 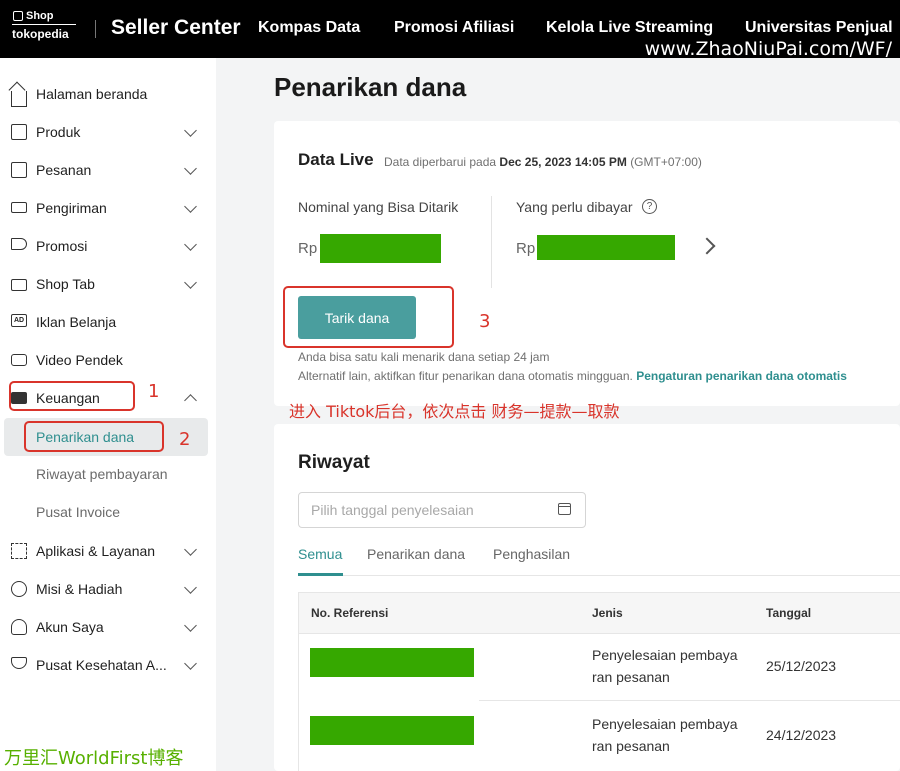 What do you see at coordinates (380, 248) in the screenshot?
I see `redacted-withdrawable-amount` at bounding box center [380, 248].